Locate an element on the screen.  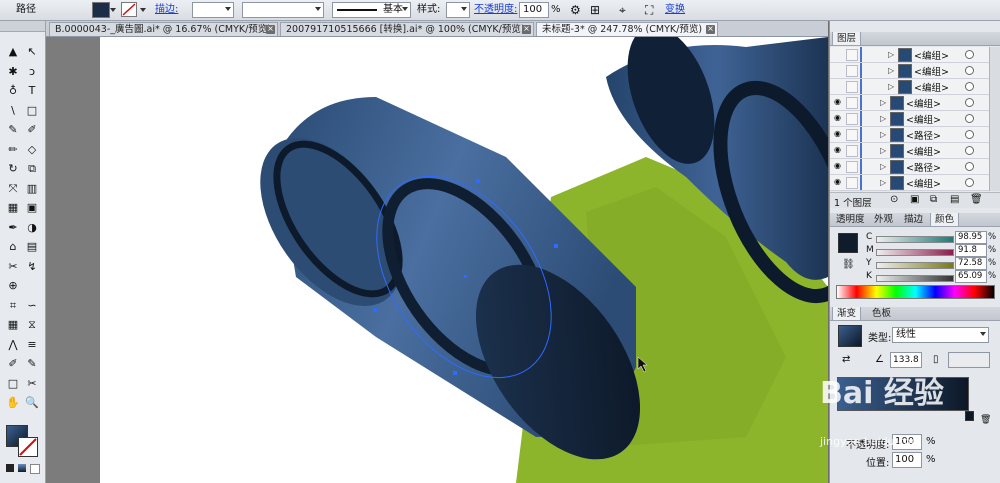
tool-button: ▥ is located at coordinates (32, 189).